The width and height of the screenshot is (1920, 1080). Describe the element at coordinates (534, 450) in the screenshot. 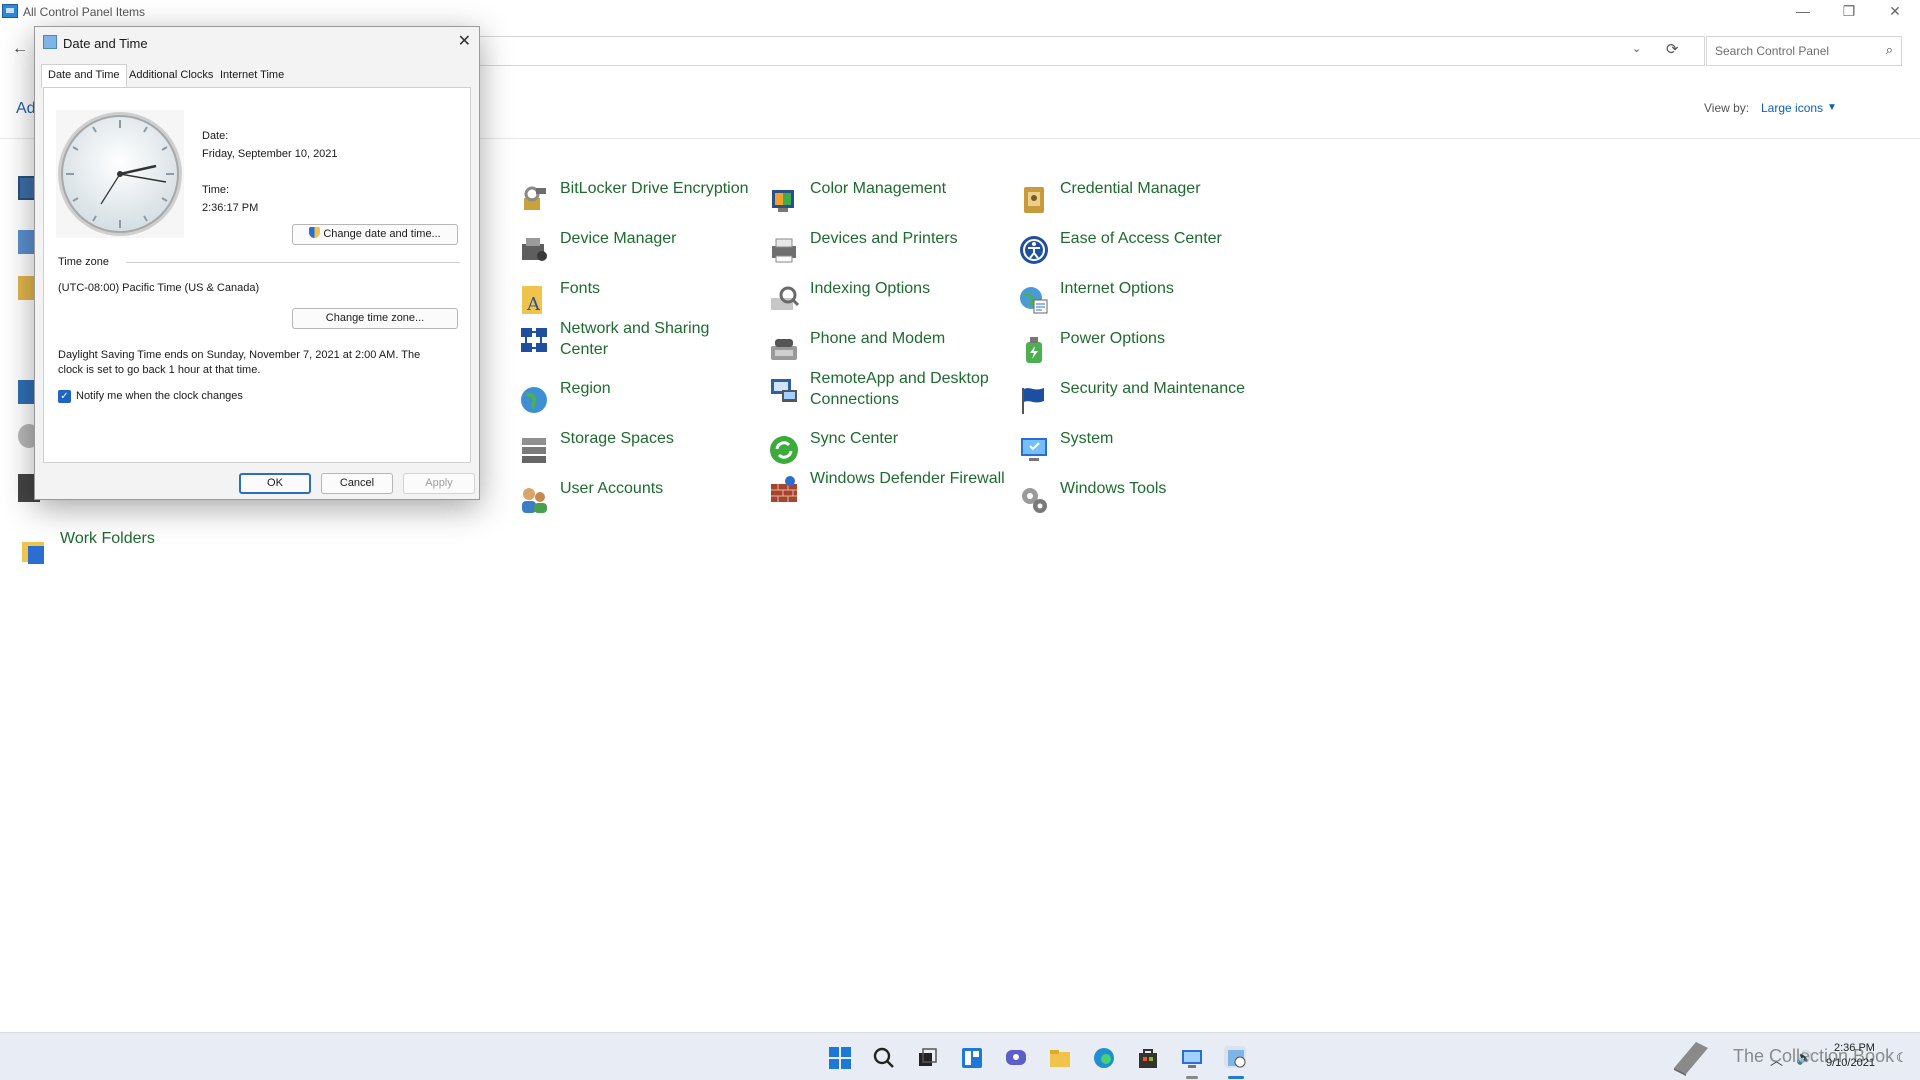

I see `storage-spaces-icon` at that location.